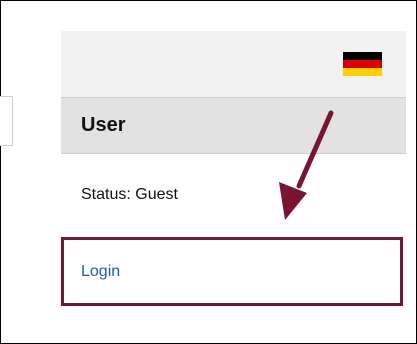 The height and width of the screenshot is (344, 417). Describe the element at coordinates (100, 272) in the screenshot. I see `login-link: Login` at that location.